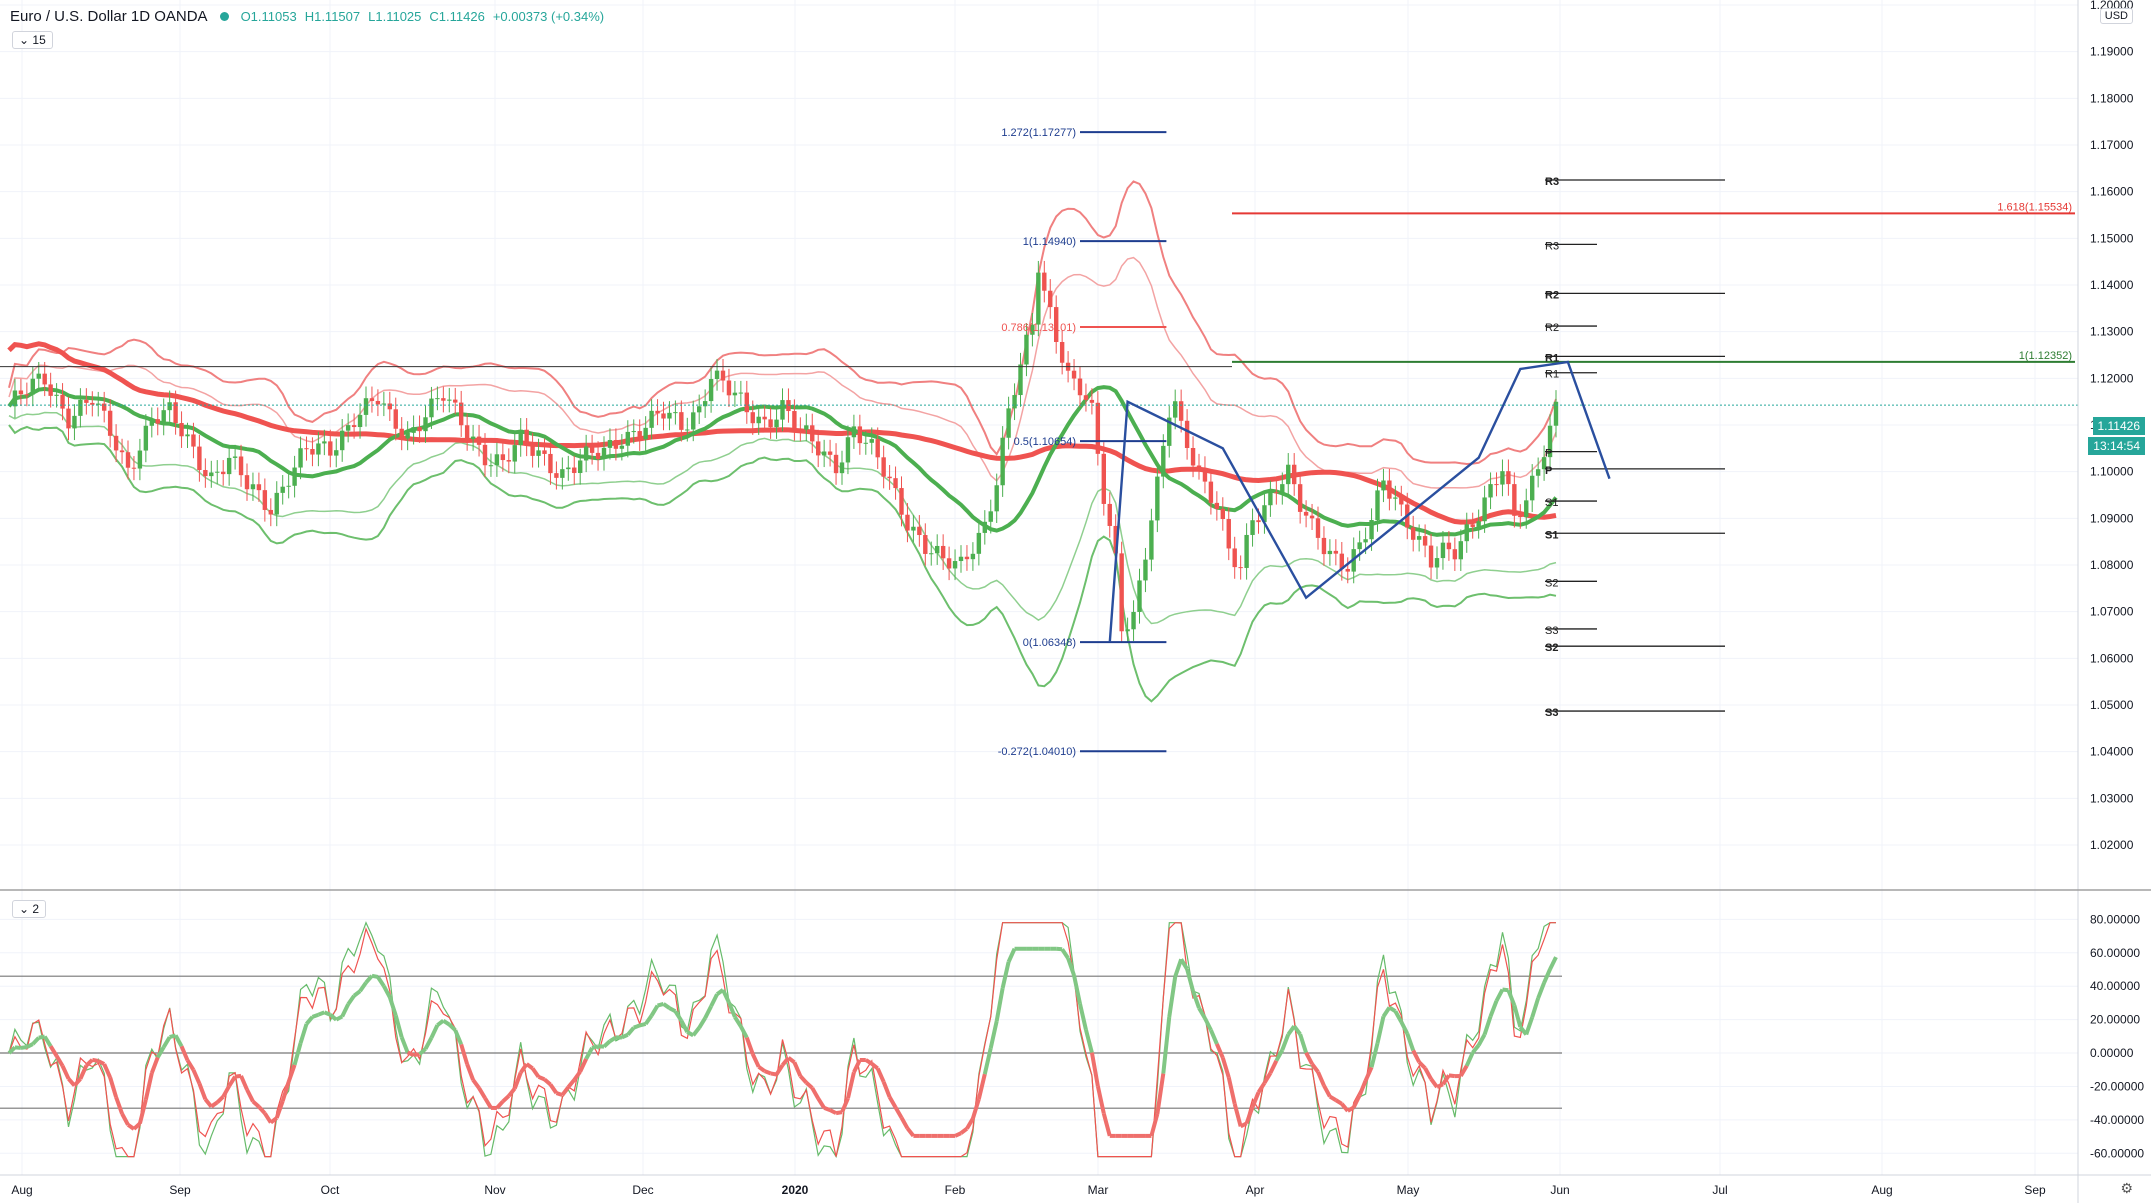 The height and width of the screenshot is (1203, 2151). I want to click on price-tick-label: 1.03000, so click(2112, 798).